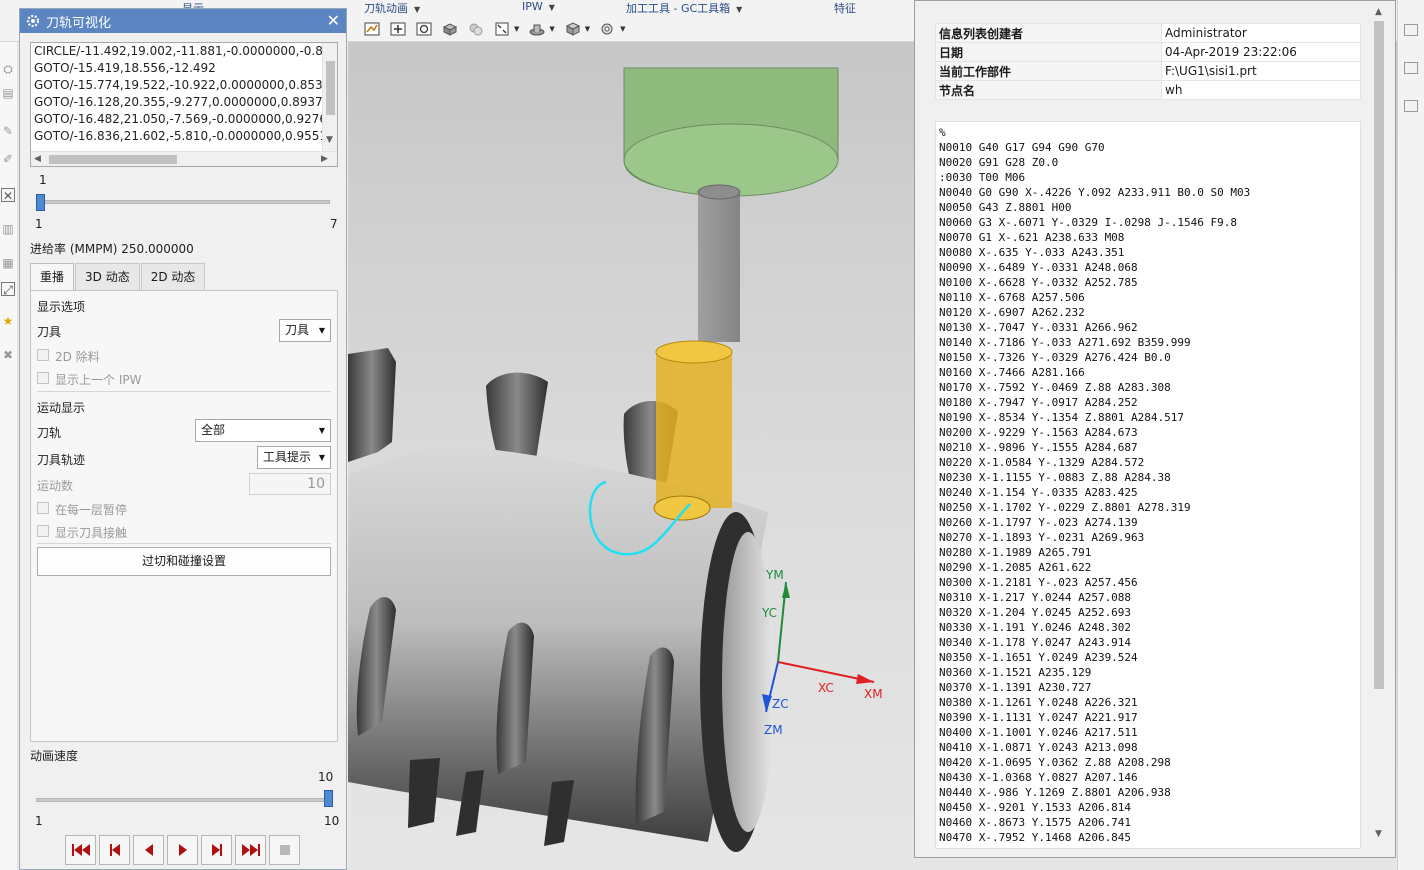 The width and height of the screenshot is (1424, 870). Describe the element at coordinates (845, 7) in the screenshot. I see `ribbon-group-feature: 特征` at that location.